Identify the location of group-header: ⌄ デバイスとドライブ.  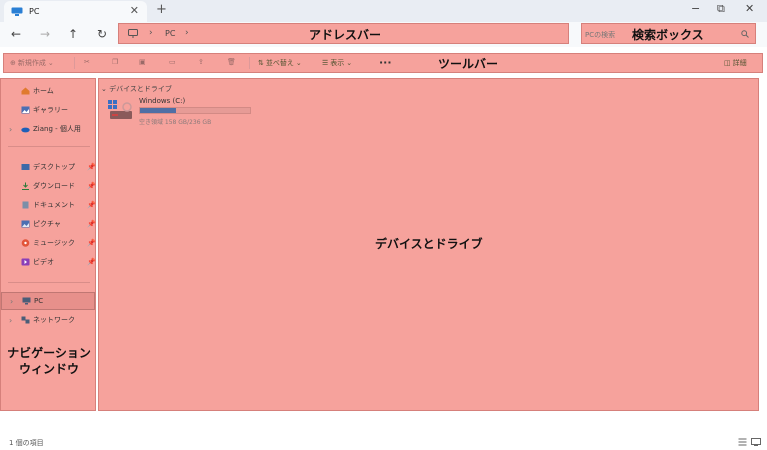
(136, 89).